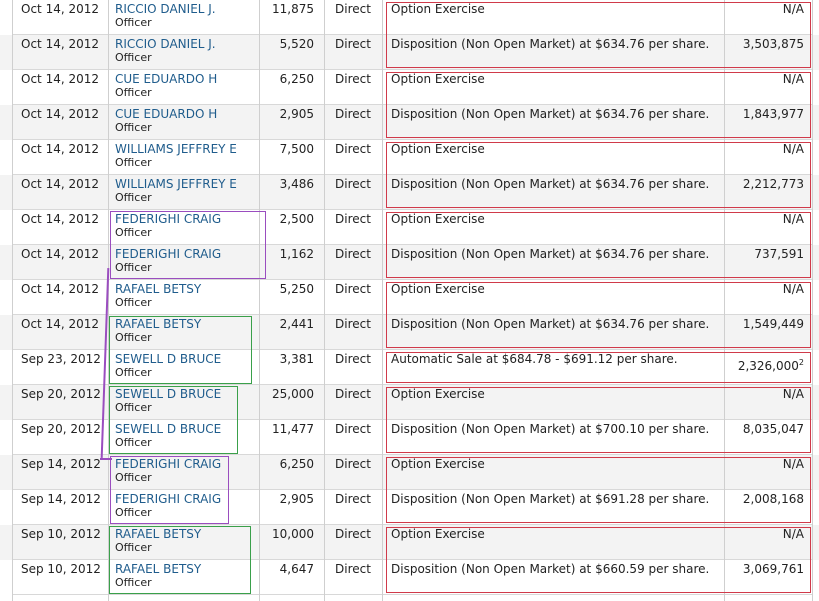 Image resolution: width=819 pixels, height=601 pixels. I want to click on connector-line, so click(106, 459).